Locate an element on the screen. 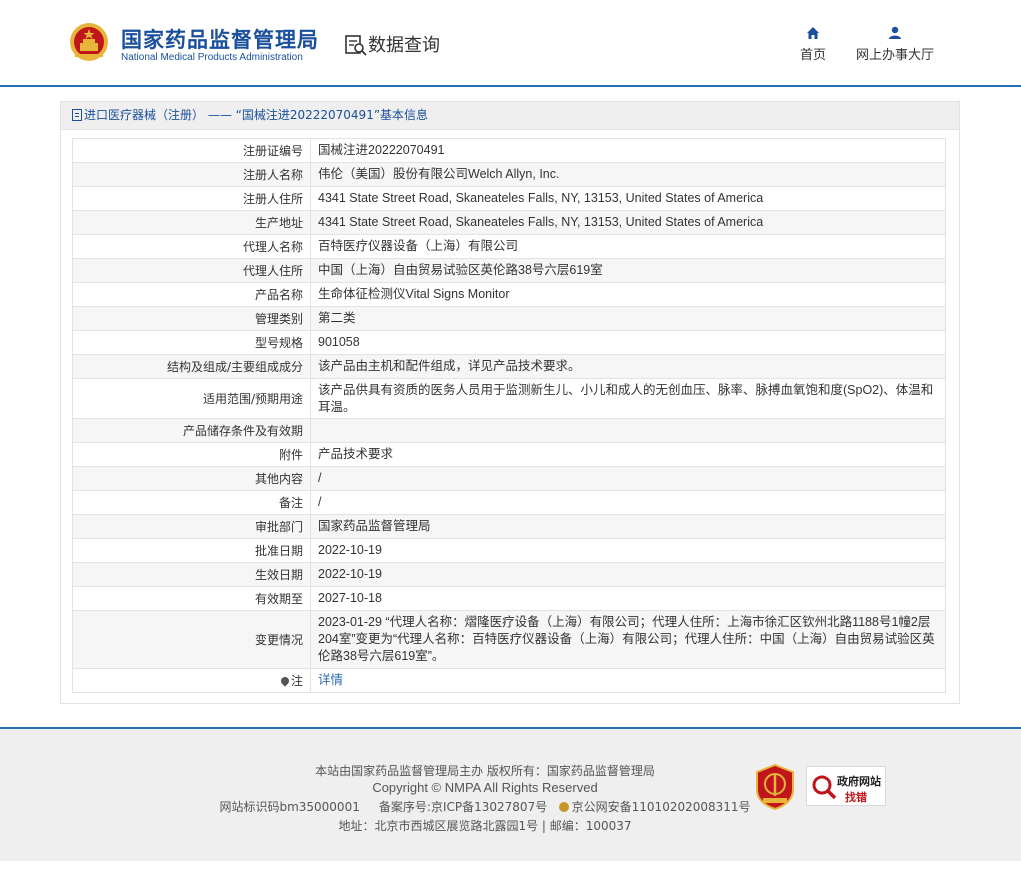 The width and height of the screenshot is (1021, 892). table-row: 注 详情 is located at coordinates (509, 680).